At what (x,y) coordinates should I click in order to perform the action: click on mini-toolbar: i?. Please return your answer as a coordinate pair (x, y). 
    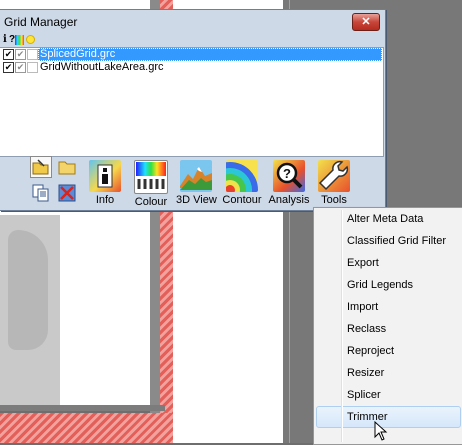
    Looking at the image, I should click on (33, 40).